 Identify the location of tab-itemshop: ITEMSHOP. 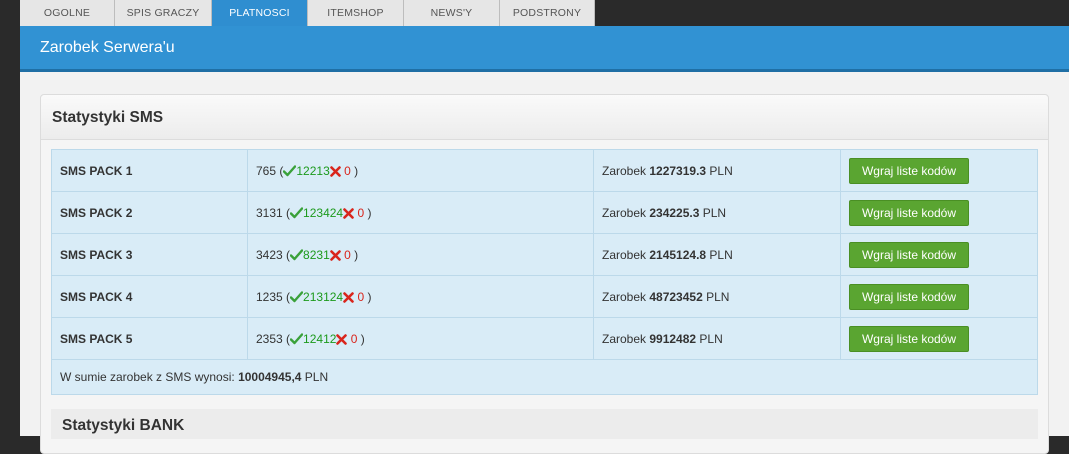
(356, 13).